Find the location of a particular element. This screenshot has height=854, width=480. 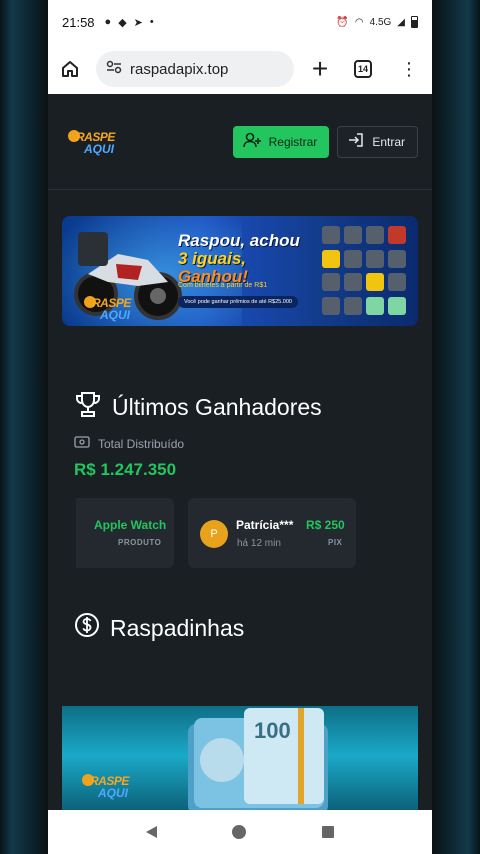

browser-toolbar: raspadapix.top + 14 ⋮ is located at coordinates (240, 69).